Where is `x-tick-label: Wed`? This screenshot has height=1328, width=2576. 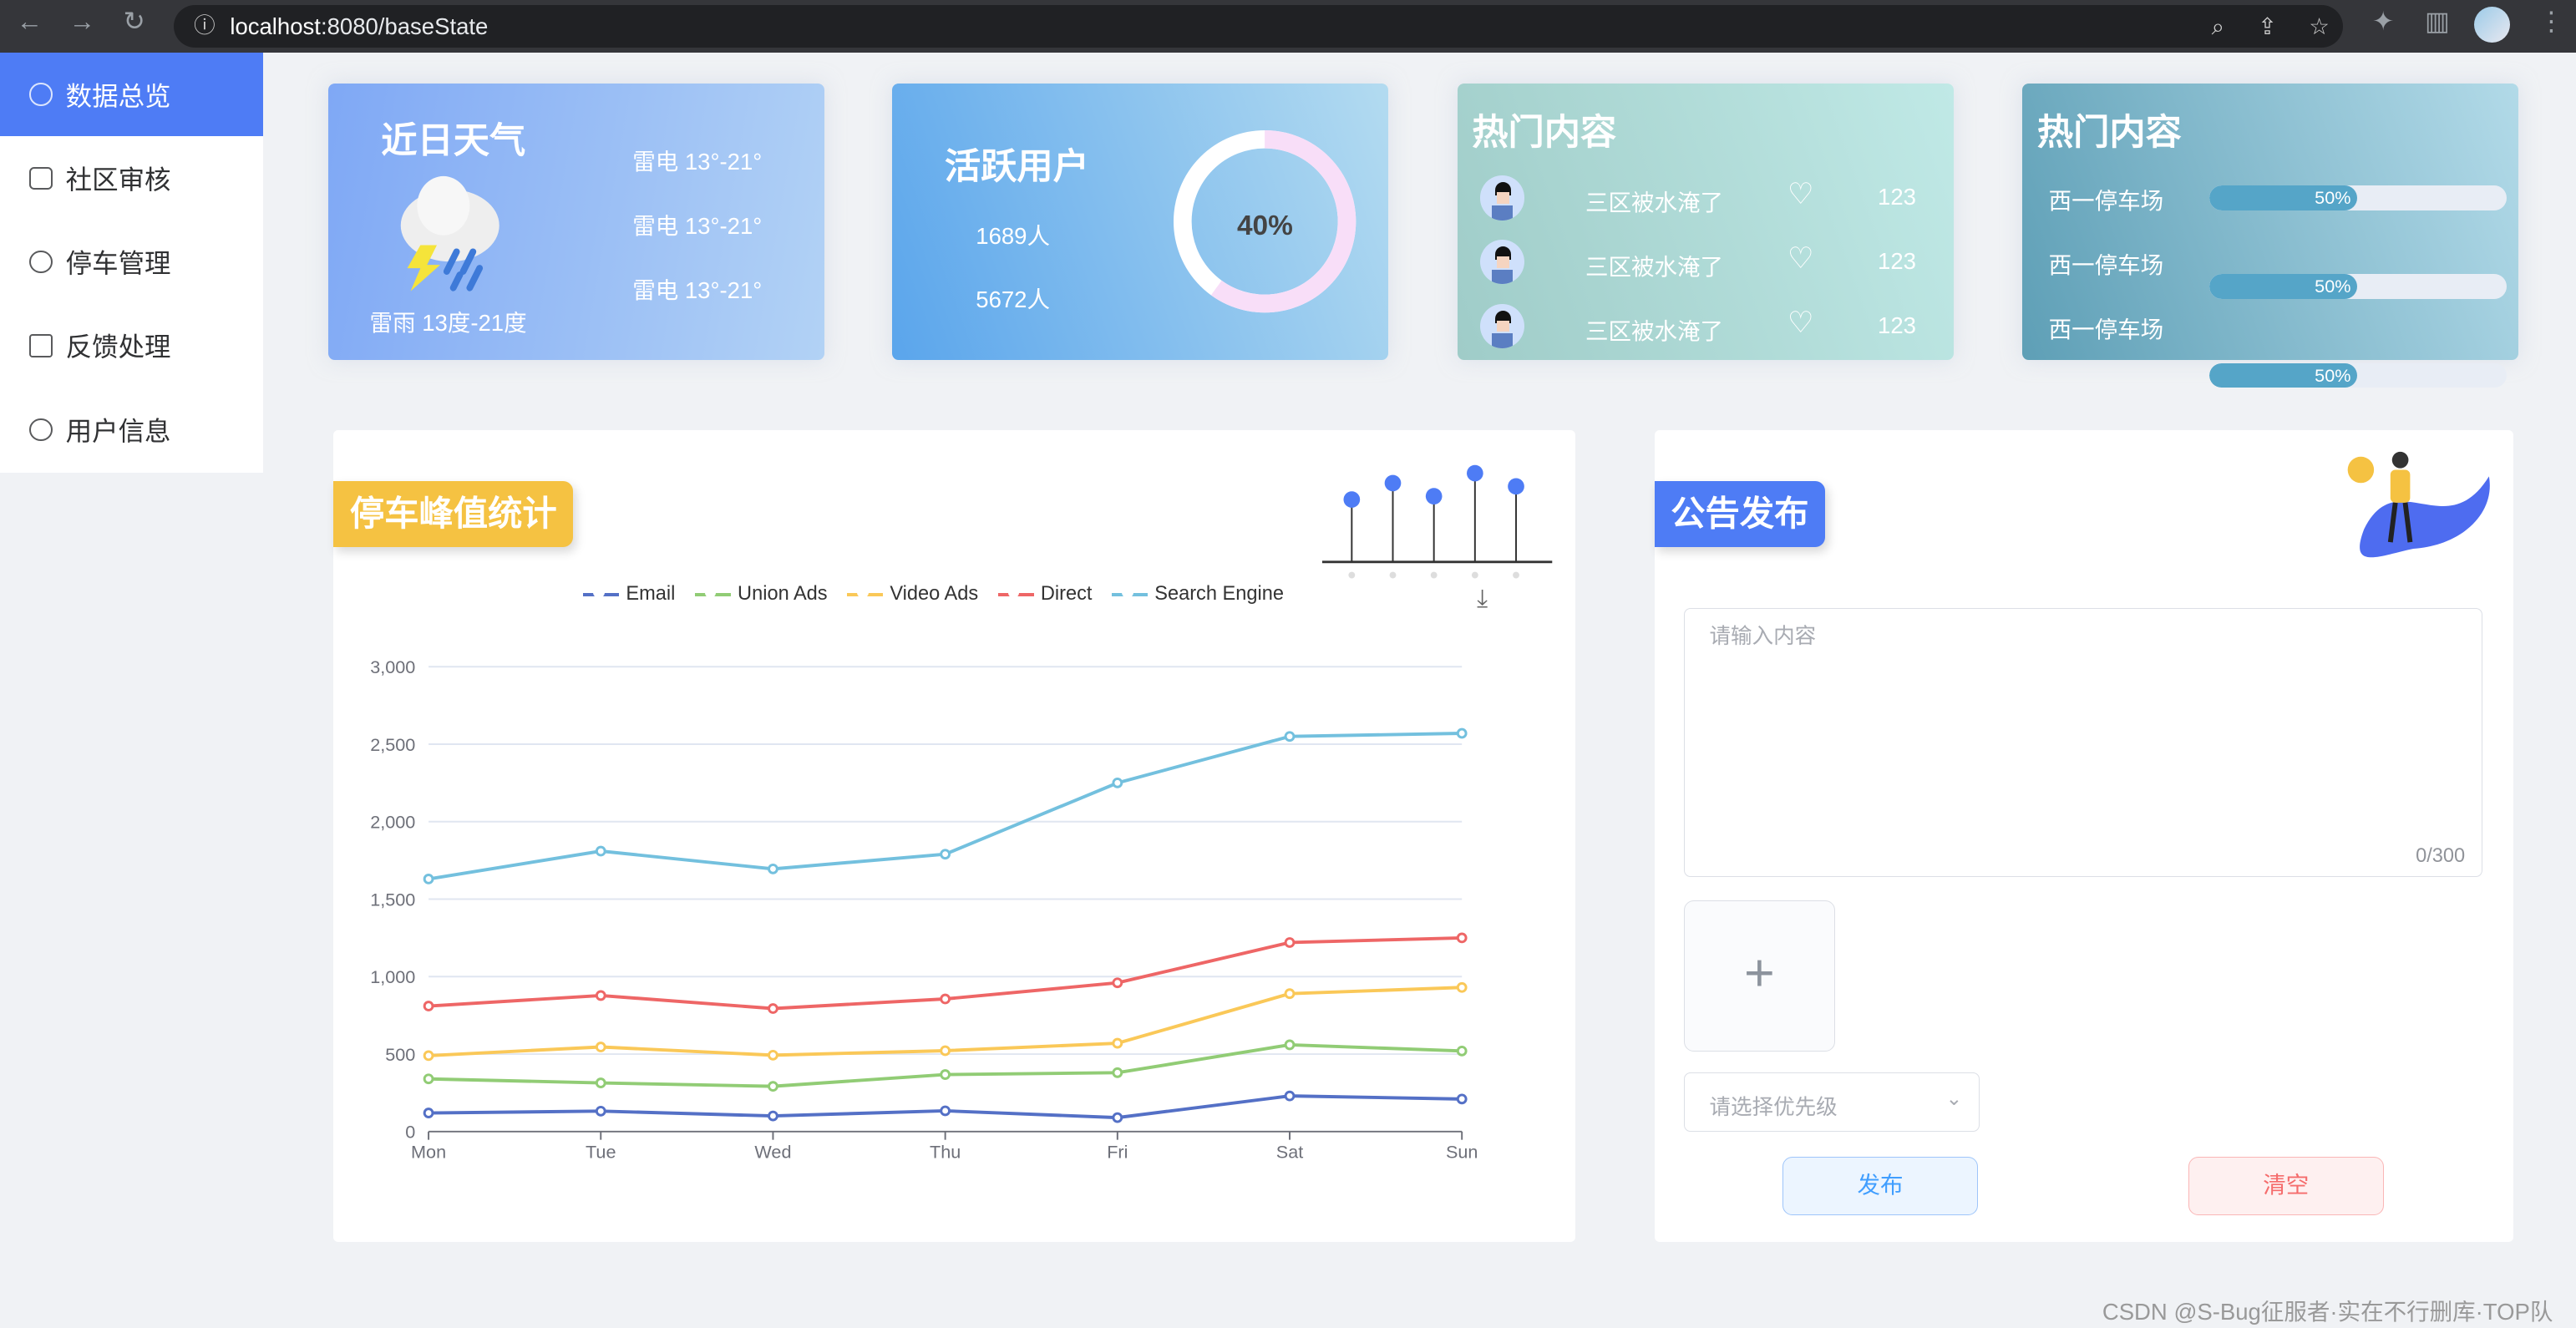
x-tick-label: Wed is located at coordinates (773, 1152).